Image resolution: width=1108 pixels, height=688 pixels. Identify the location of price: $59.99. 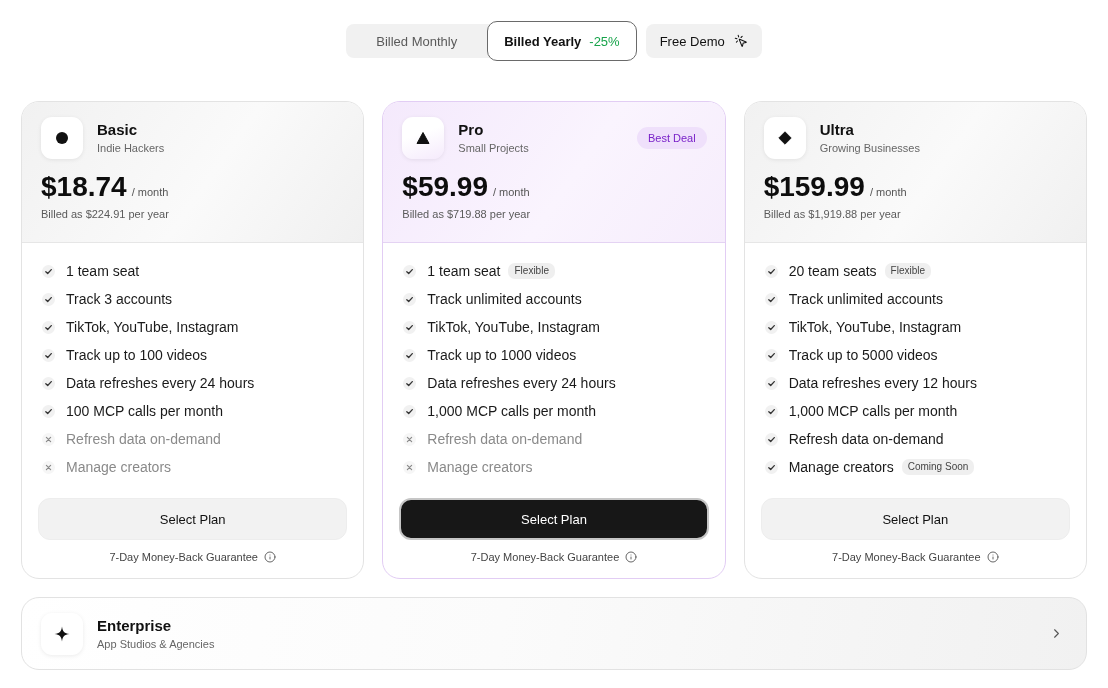
(445, 187).